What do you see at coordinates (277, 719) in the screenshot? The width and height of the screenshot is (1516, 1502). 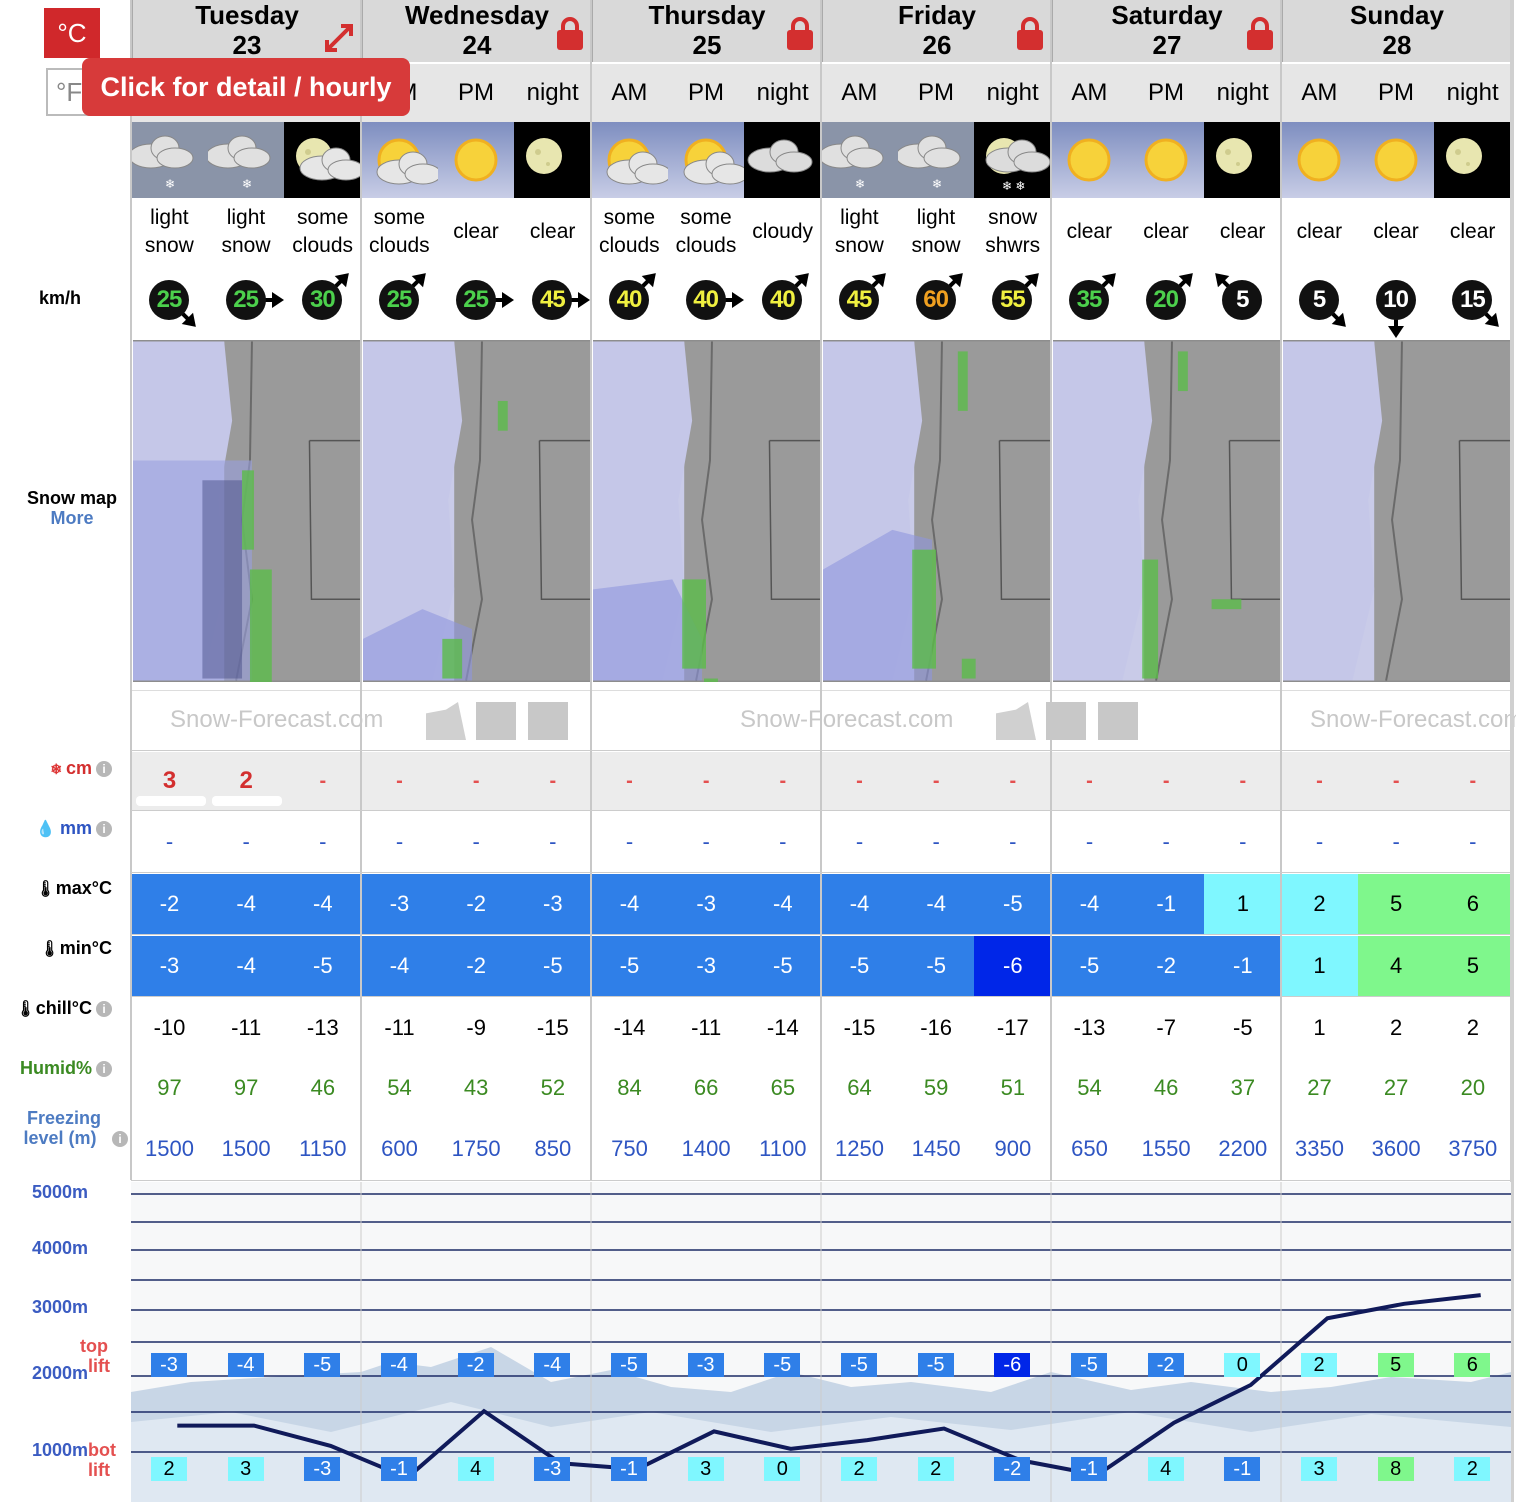 I see `snow-forecast-watermark: Snow-Forecast.com` at bounding box center [277, 719].